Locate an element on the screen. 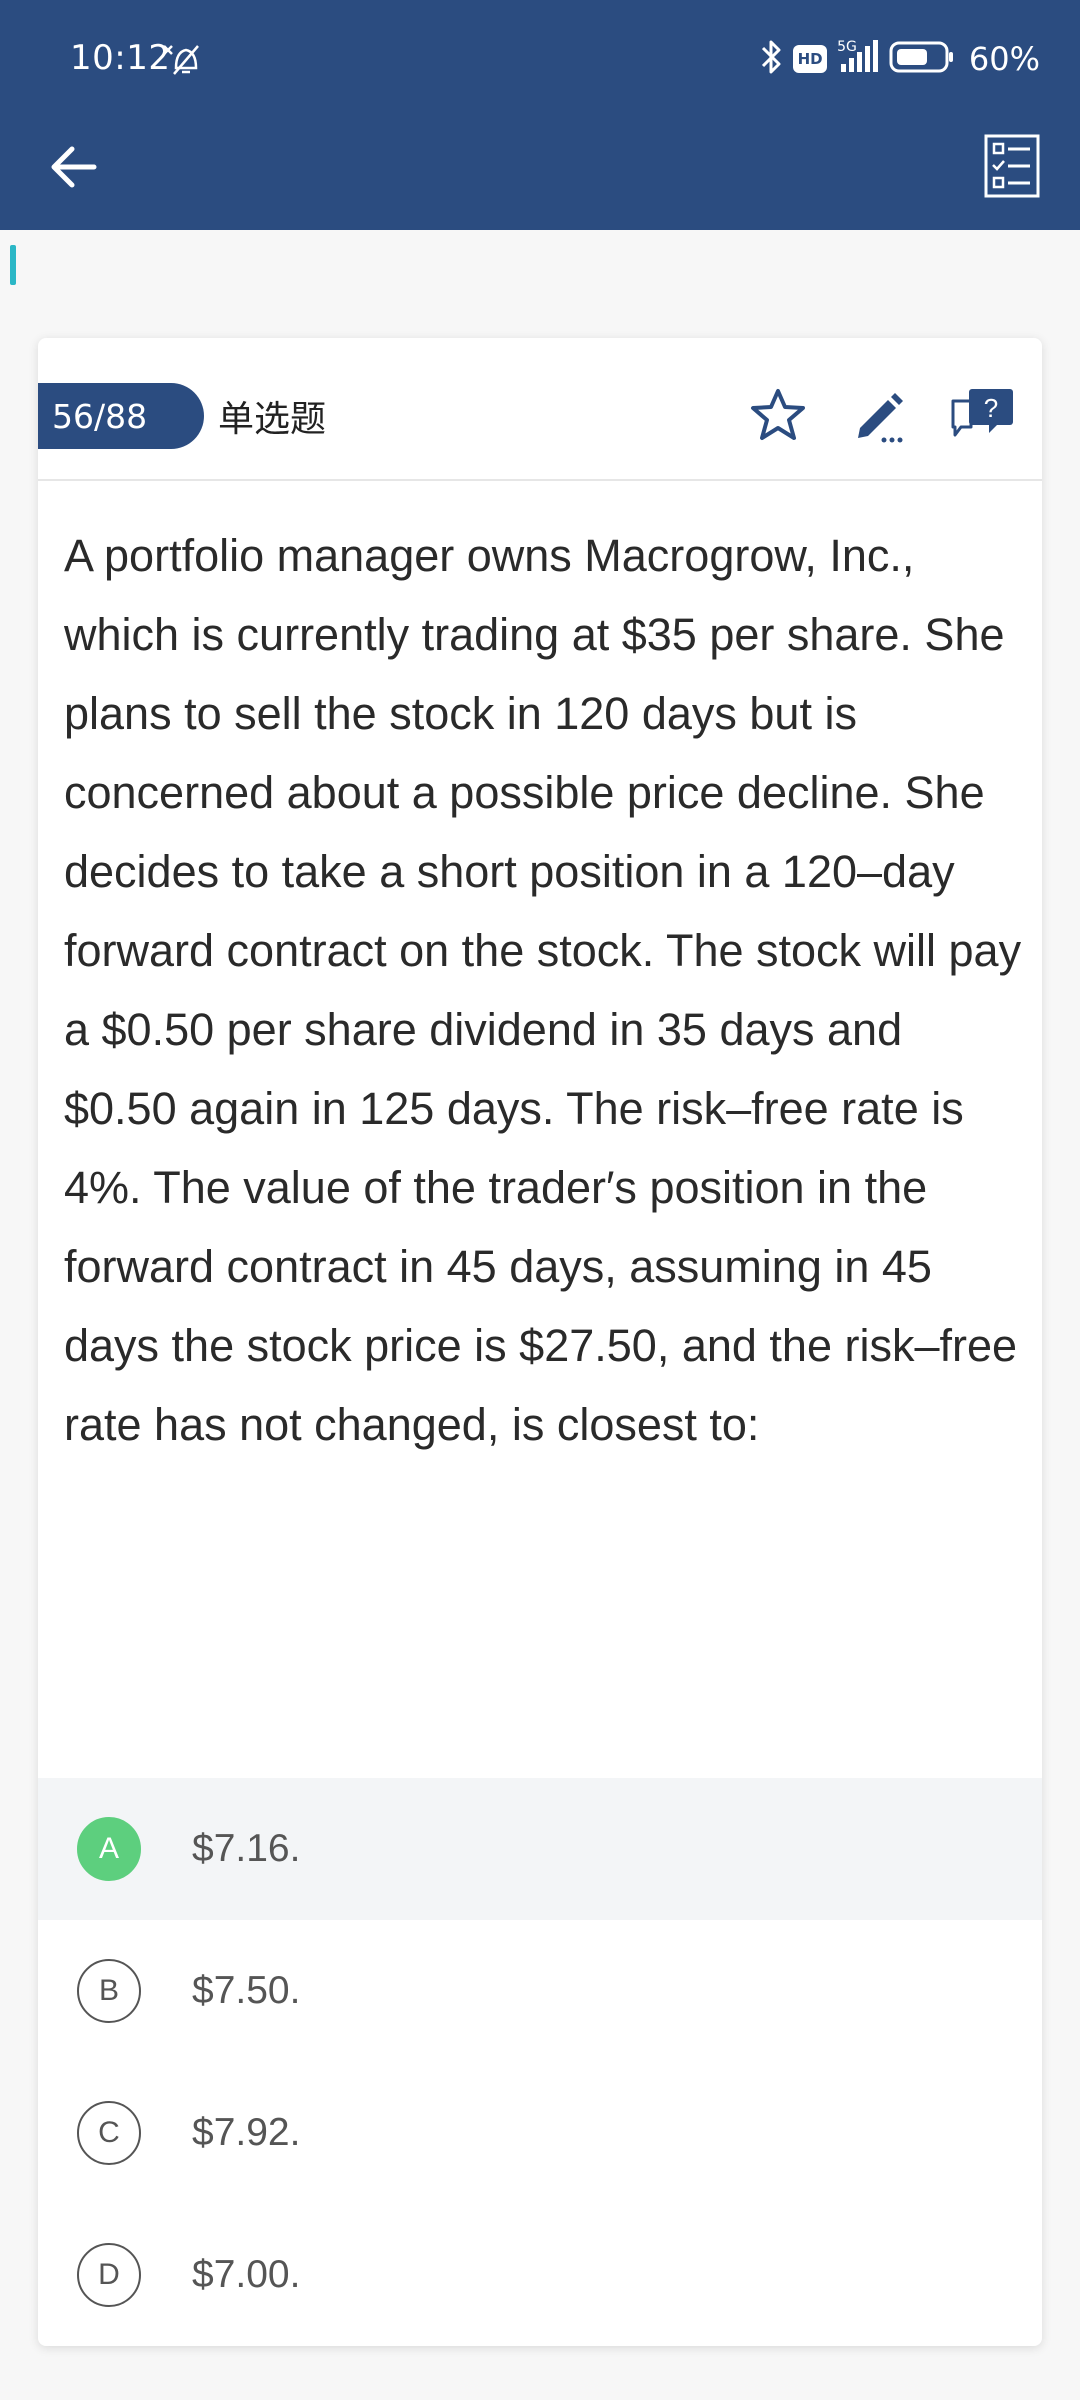  option-text: $7.92. is located at coordinates (246, 2132).